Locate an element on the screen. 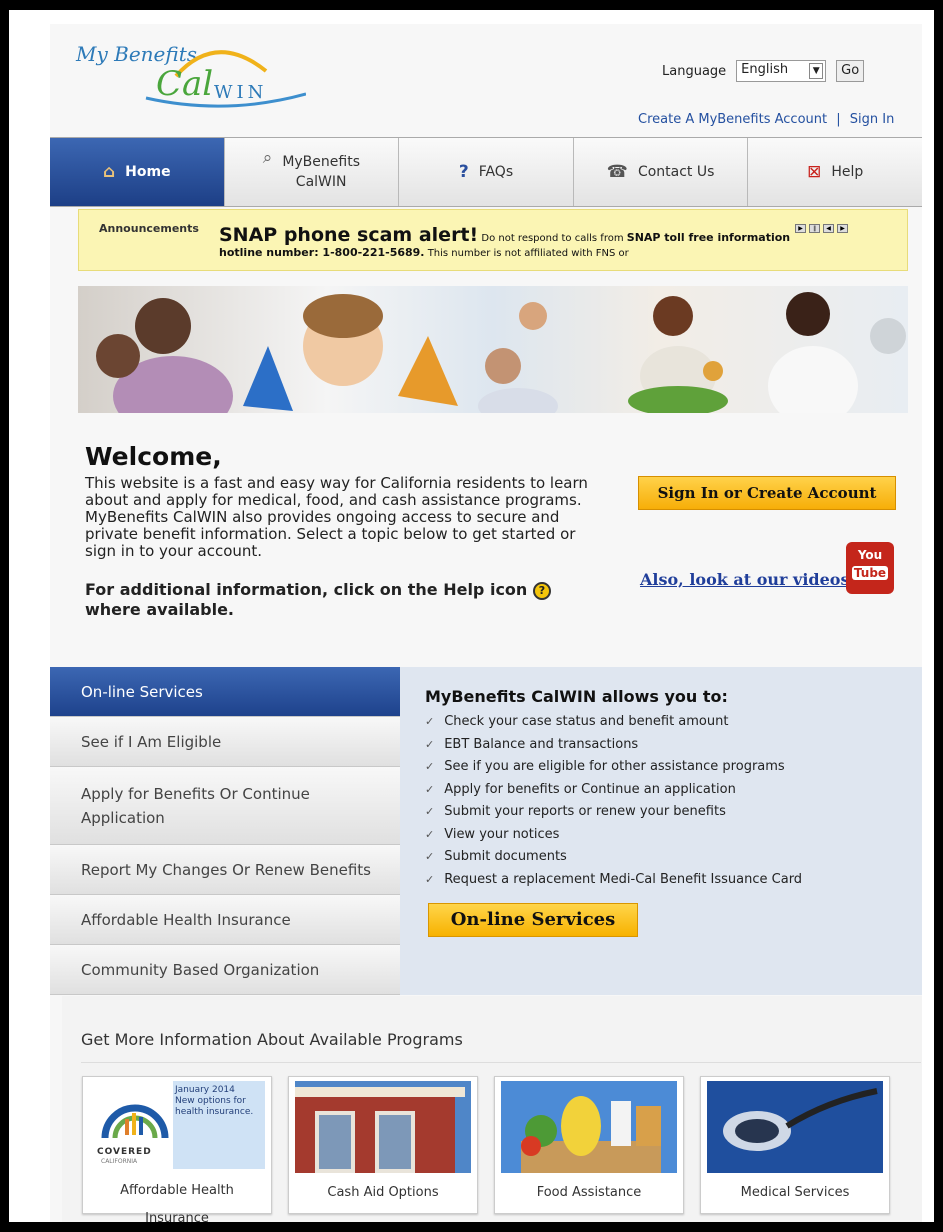 This screenshot has height=1232, width=943. allows-item: EBT Balance and transactions is located at coordinates (613, 745).